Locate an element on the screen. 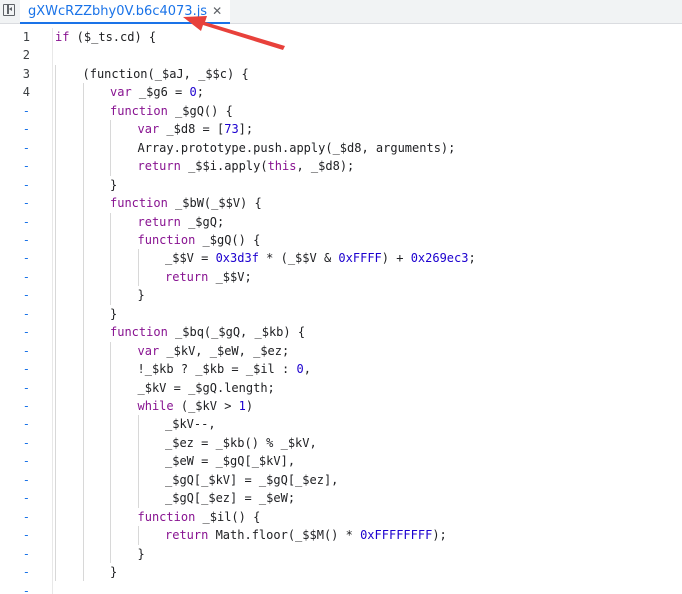 This screenshot has height=594, width=682. code-token: ) is located at coordinates (249, 406).